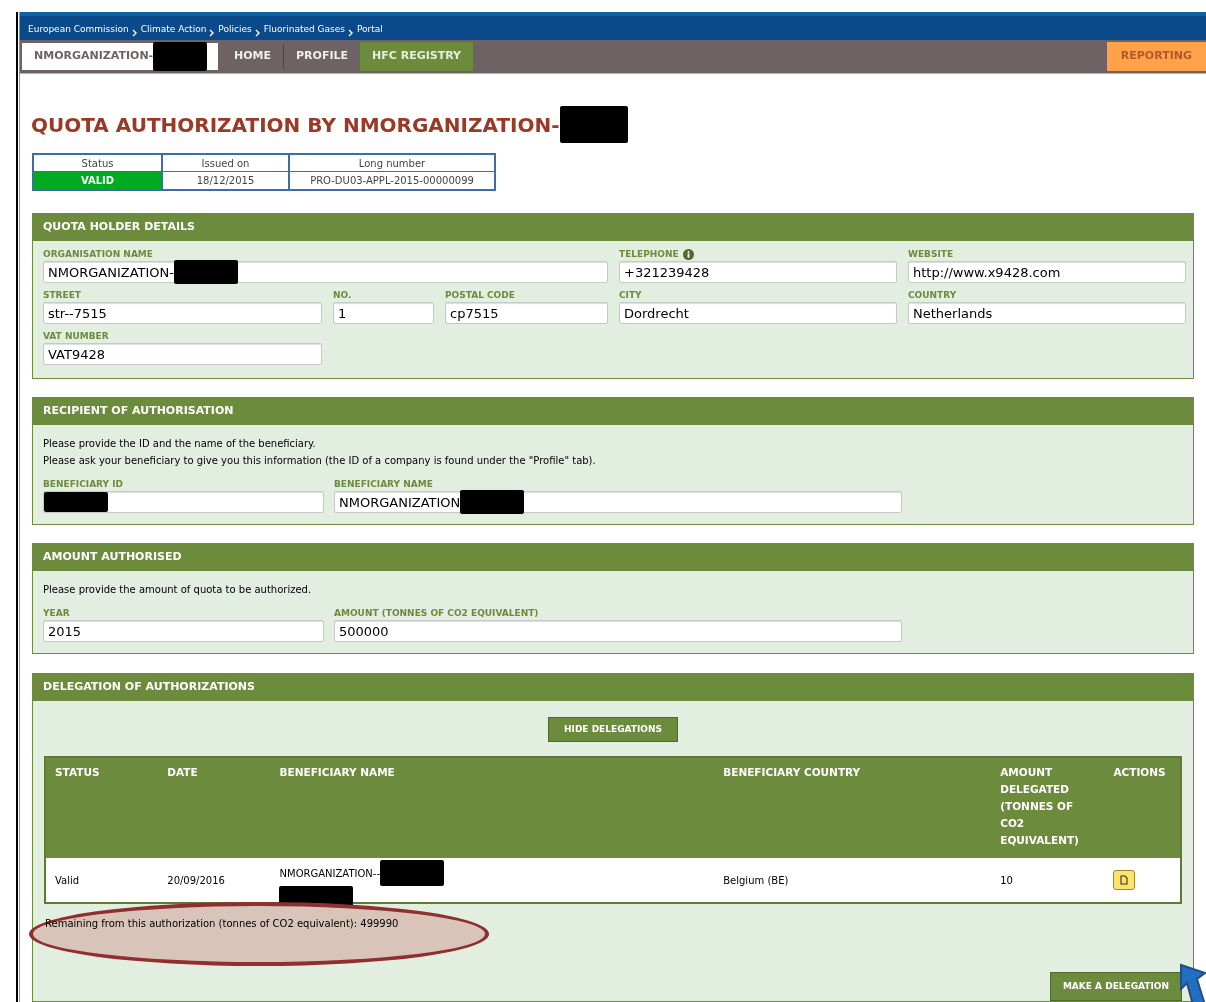 The image size is (1206, 1002). What do you see at coordinates (304, 30) in the screenshot?
I see `breadcrumb-link: Fluorinated Gases` at bounding box center [304, 30].